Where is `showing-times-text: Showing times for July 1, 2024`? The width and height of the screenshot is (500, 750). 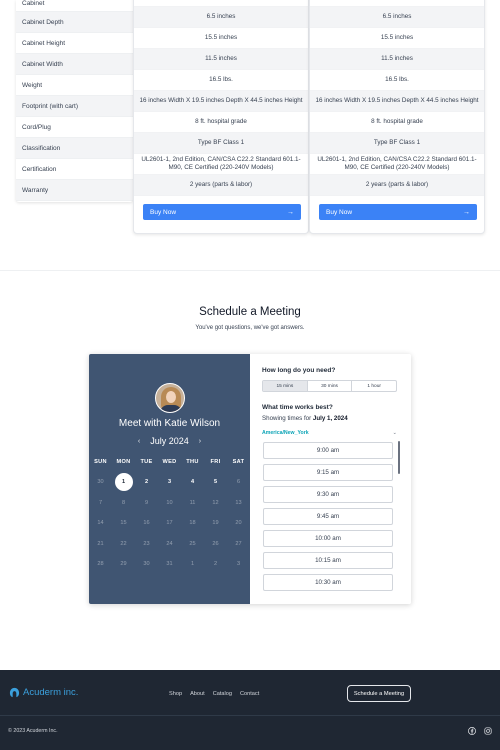 showing-times-text: Showing times for July 1, 2024 is located at coordinates (305, 418).